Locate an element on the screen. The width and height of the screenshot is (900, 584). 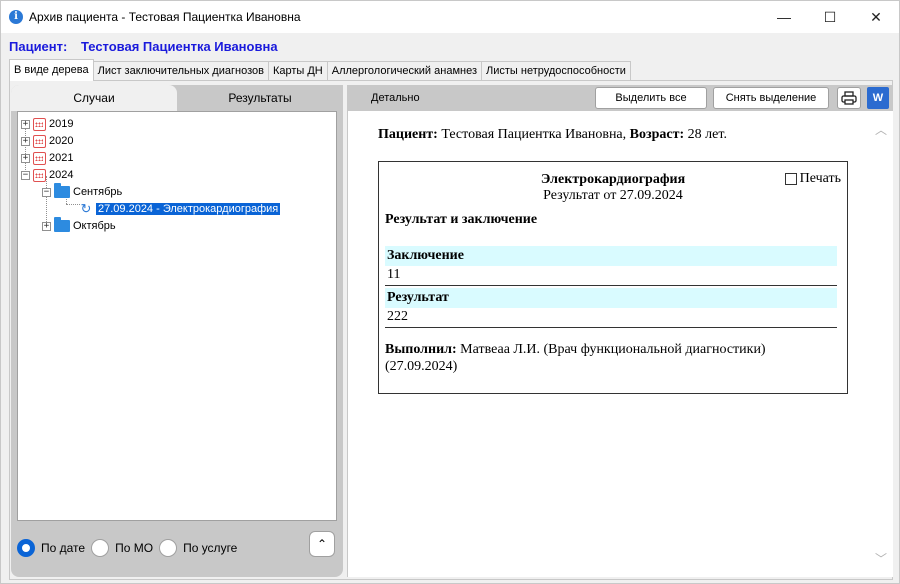
tree-item-october: + Октябрь is located at coordinates (79, 225).